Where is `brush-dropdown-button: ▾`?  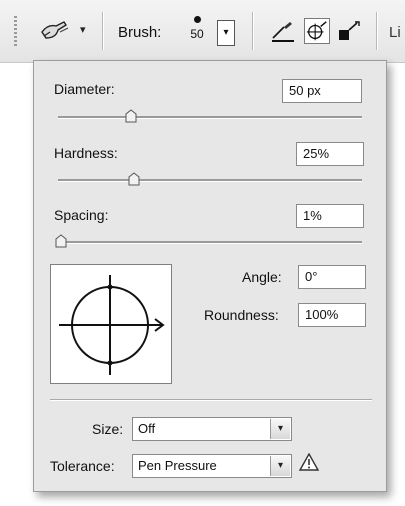
brush-dropdown-button: ▾ is located at coordinates (226, 33).